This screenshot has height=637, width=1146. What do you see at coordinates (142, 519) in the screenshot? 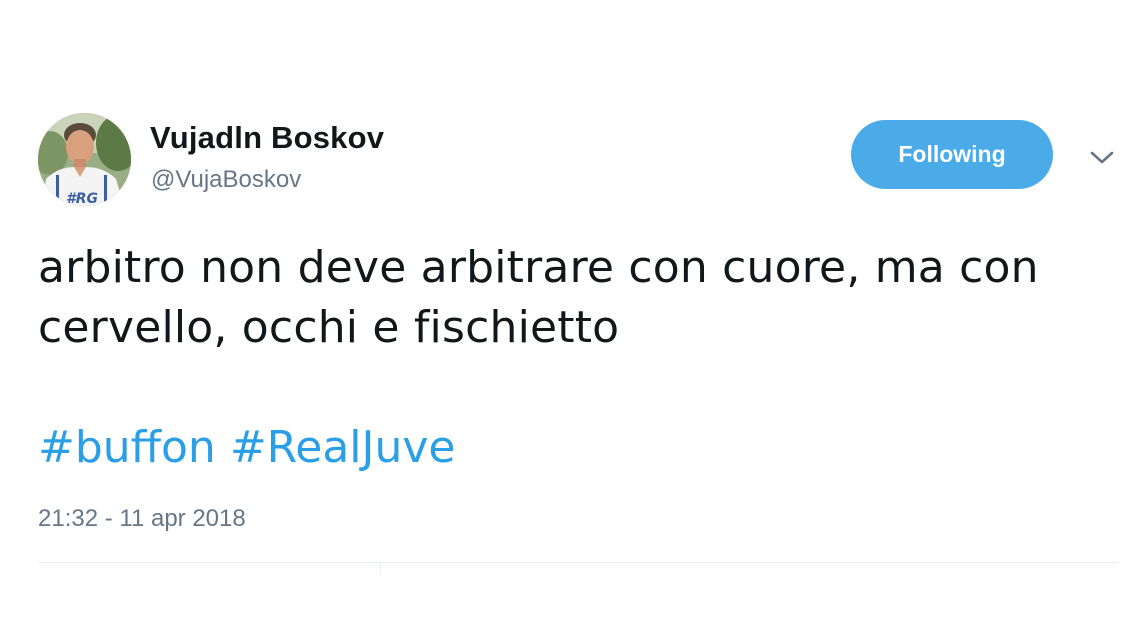
I see `tweet-timestamp: 21:32 - 11 apr 2018` at bounding box center [142, 519].